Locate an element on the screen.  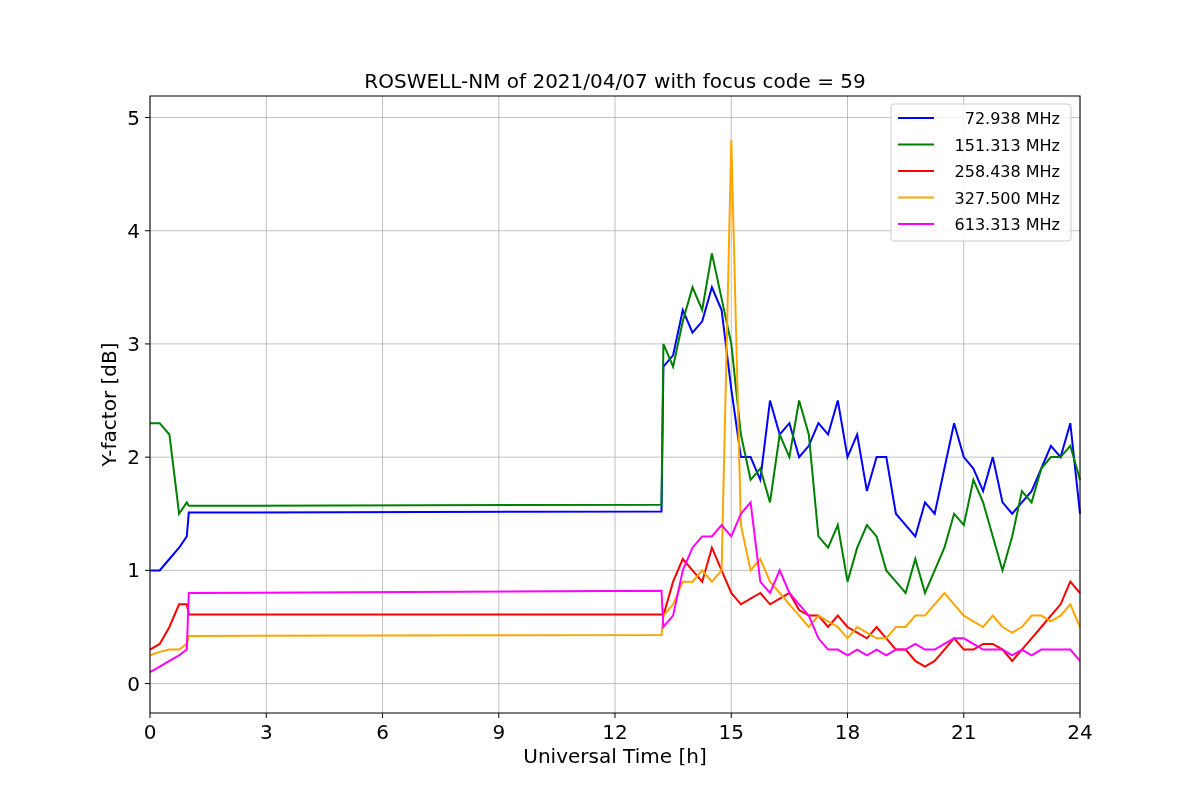
x-tick-label: 15 is located at coordinates (731, 732).